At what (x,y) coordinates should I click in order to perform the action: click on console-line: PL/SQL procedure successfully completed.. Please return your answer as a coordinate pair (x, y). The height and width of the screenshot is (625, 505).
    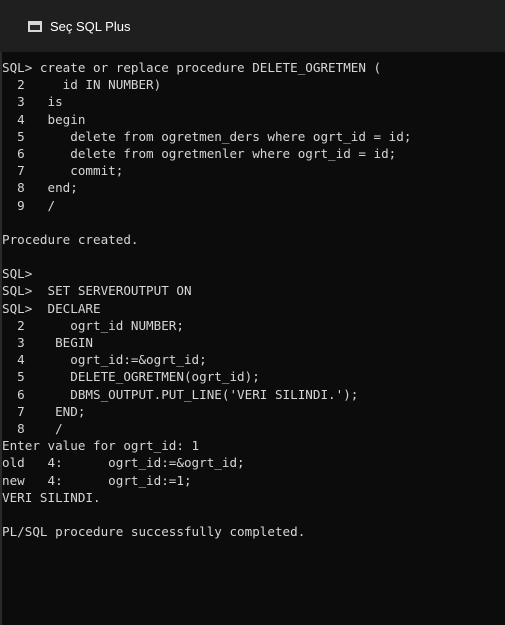
    Looking at the image, I should click on (154, 532).